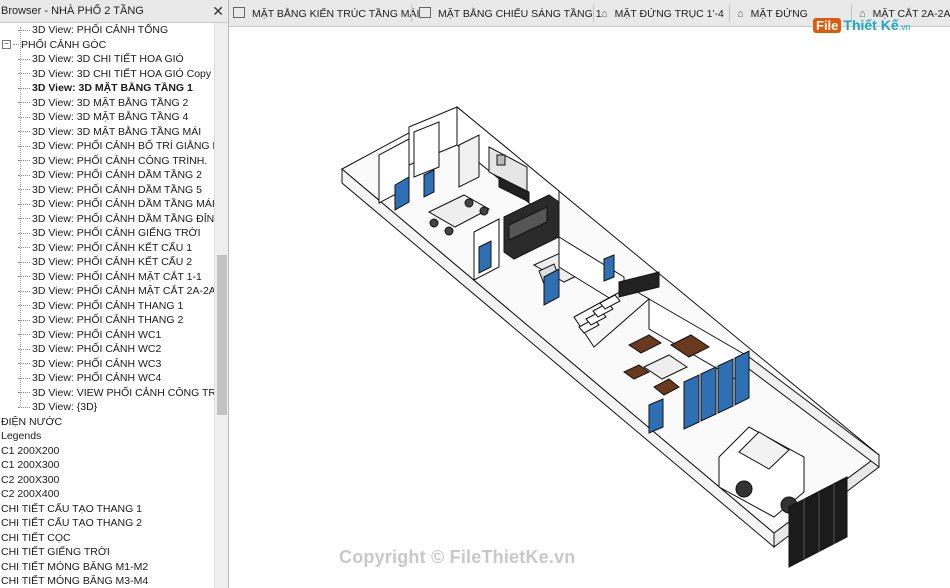 The image size is (950, 588). What do you see at coordinates (222, 335) in the screenshot?
I see `scrollbar-thumb` at bounding box center [222, 335].